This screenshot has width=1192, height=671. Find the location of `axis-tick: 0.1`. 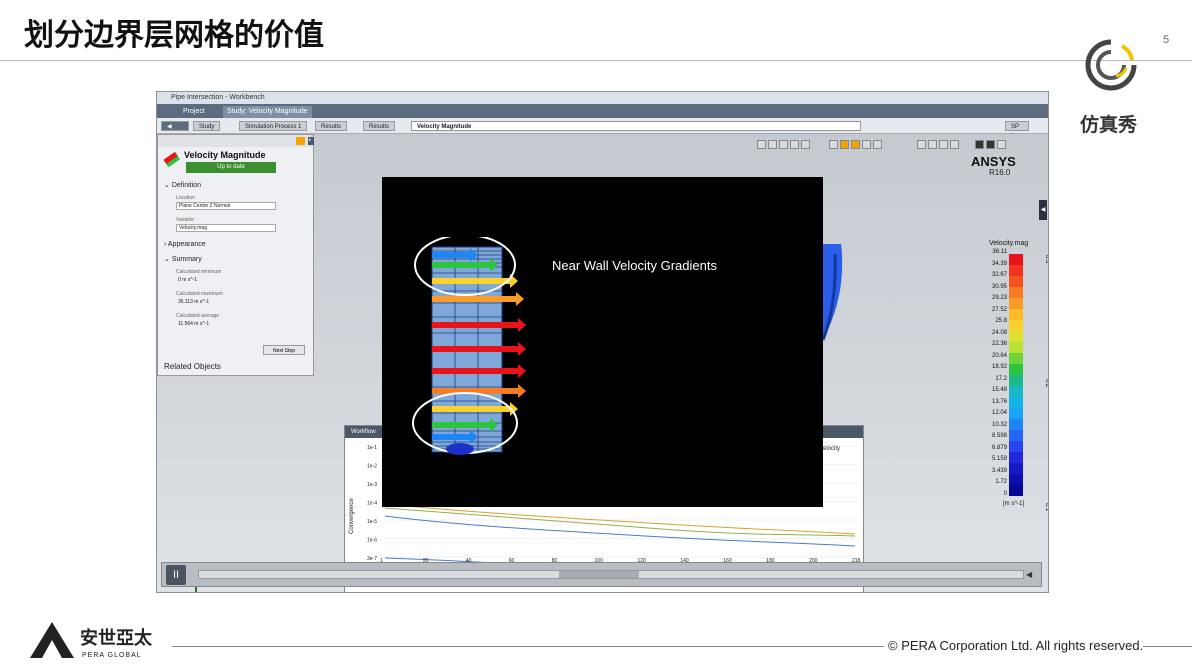

axis-tick: 0.1 is located at coordinates (1046, 507).